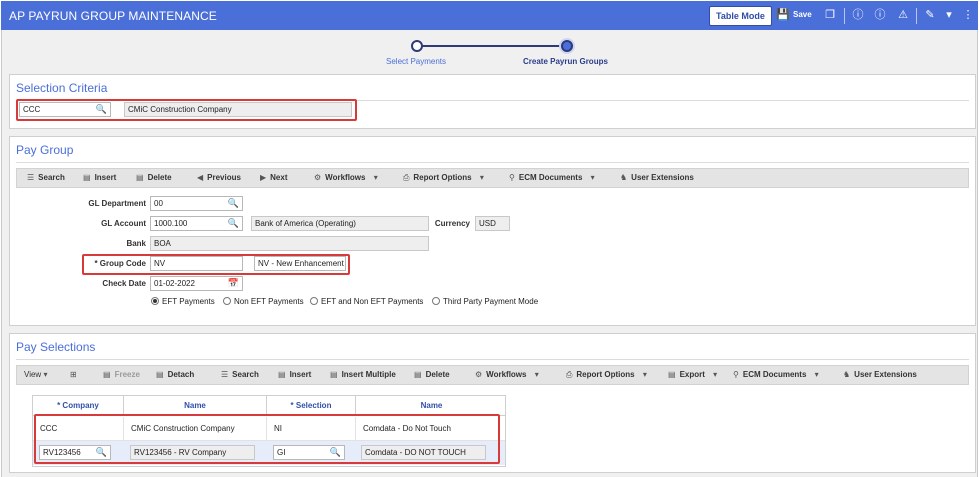 This screenshot has width=979, height=477. Describe the element at coordinates (416, 61) in the screenshot. I see `step-label-select-payments: Select Payments` at that location.